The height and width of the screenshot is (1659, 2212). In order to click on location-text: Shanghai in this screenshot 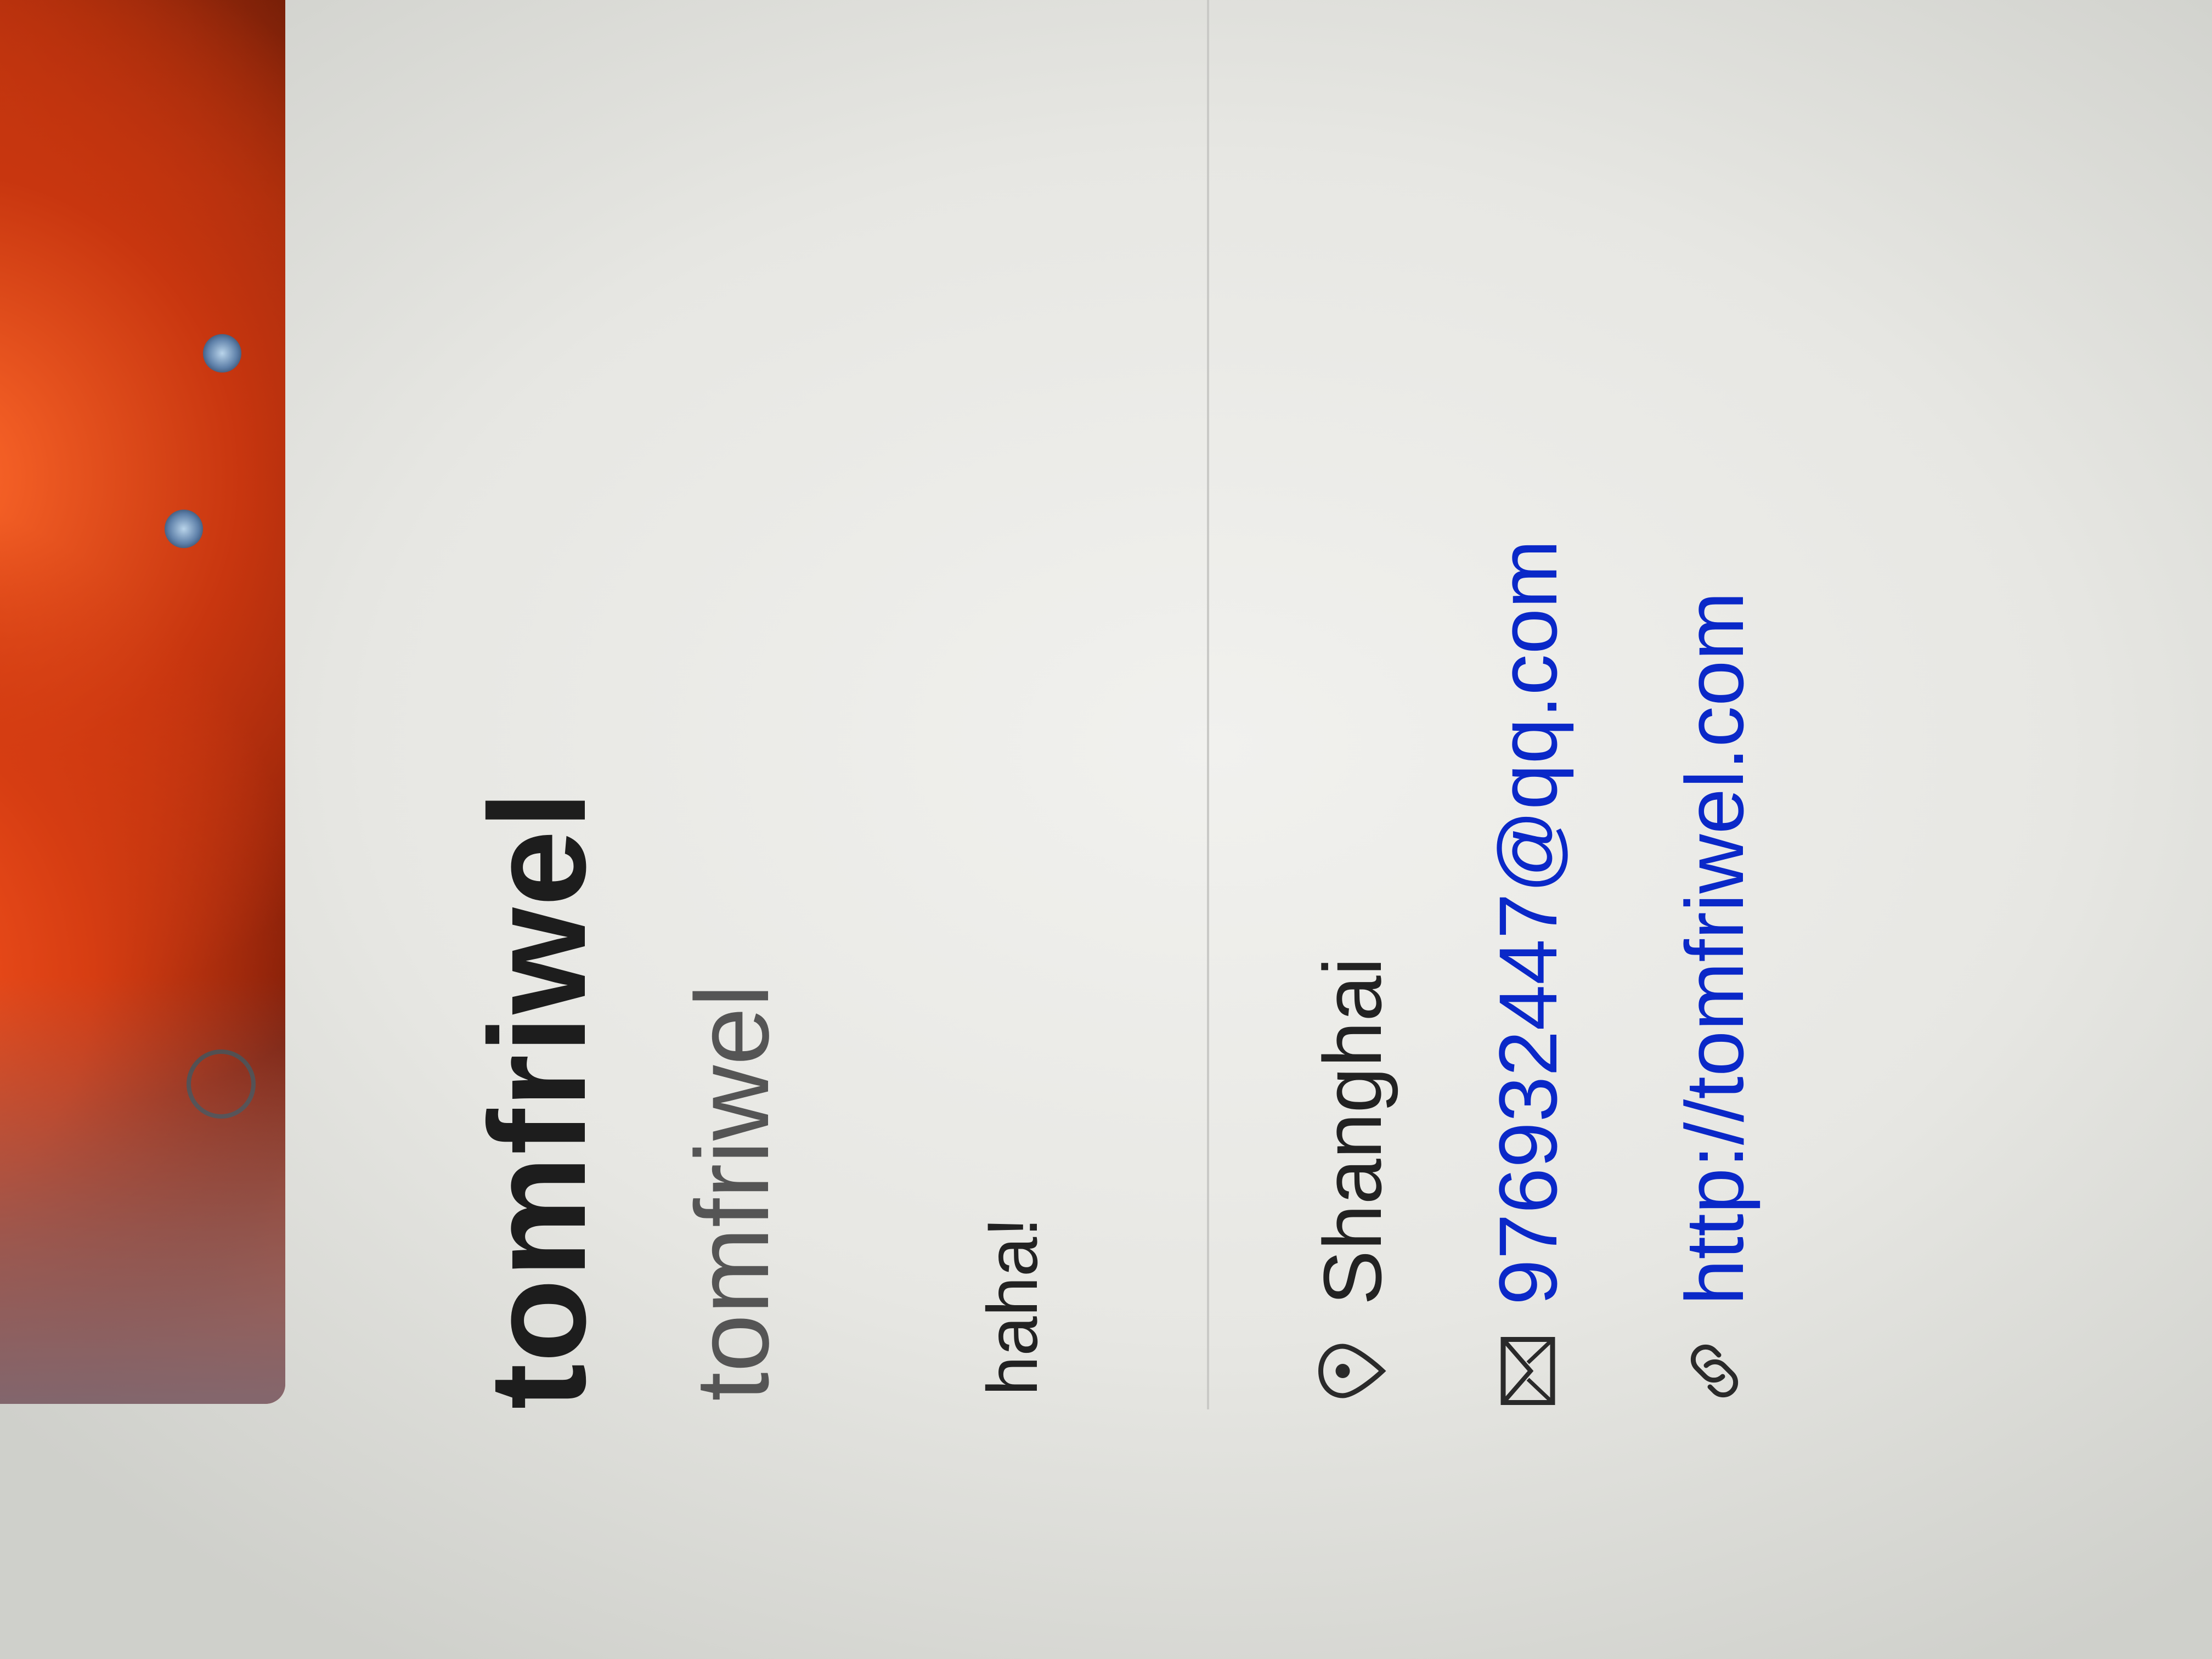, I will do `click(1352, 1131)`.